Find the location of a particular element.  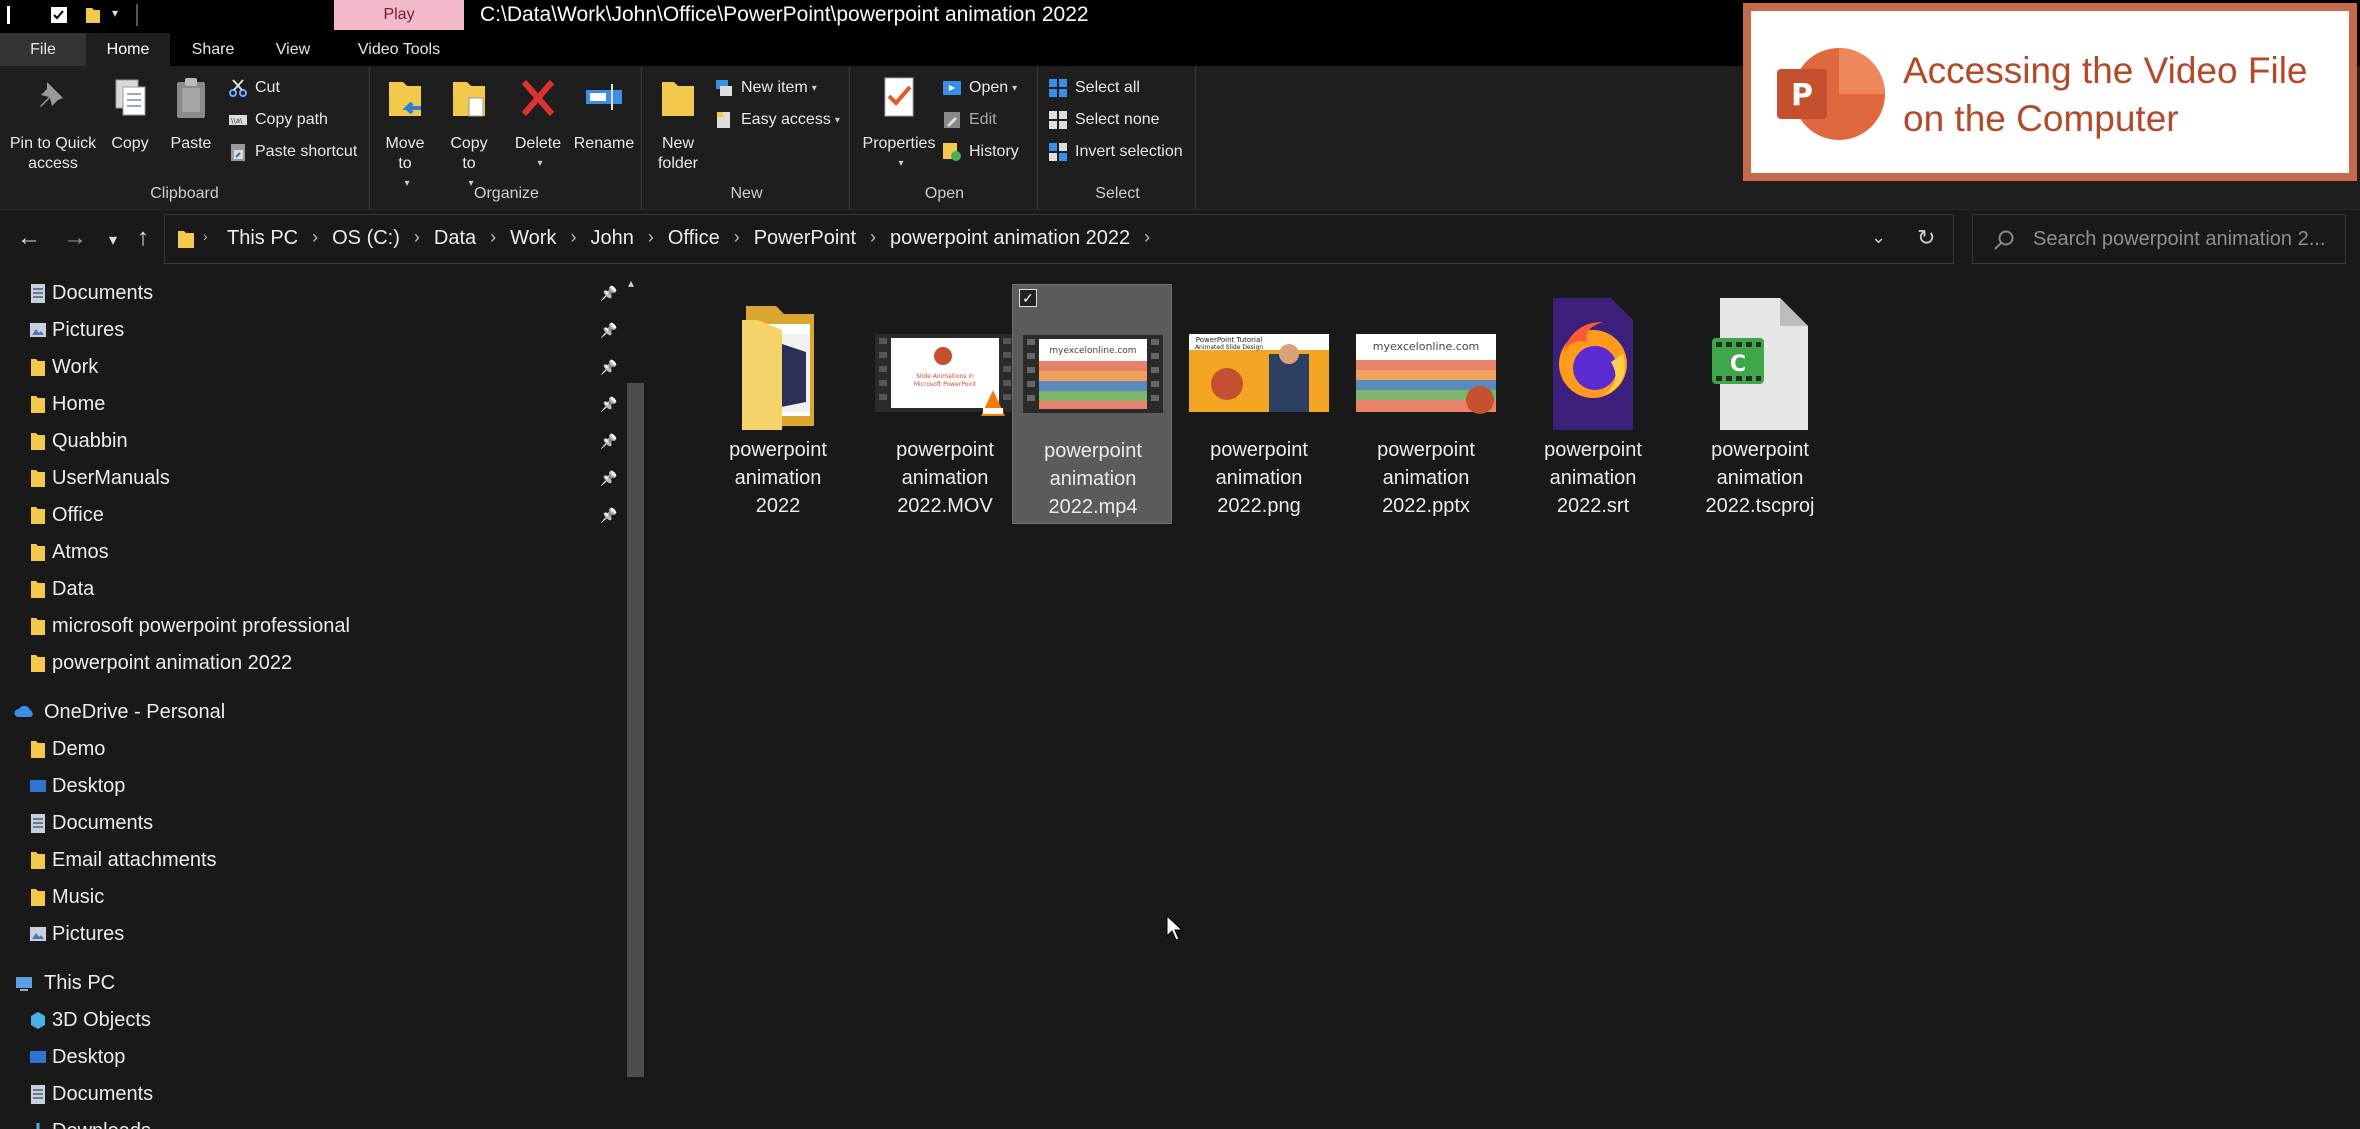

refresh-icon: ↻ is located at coordinates (1926, 238).